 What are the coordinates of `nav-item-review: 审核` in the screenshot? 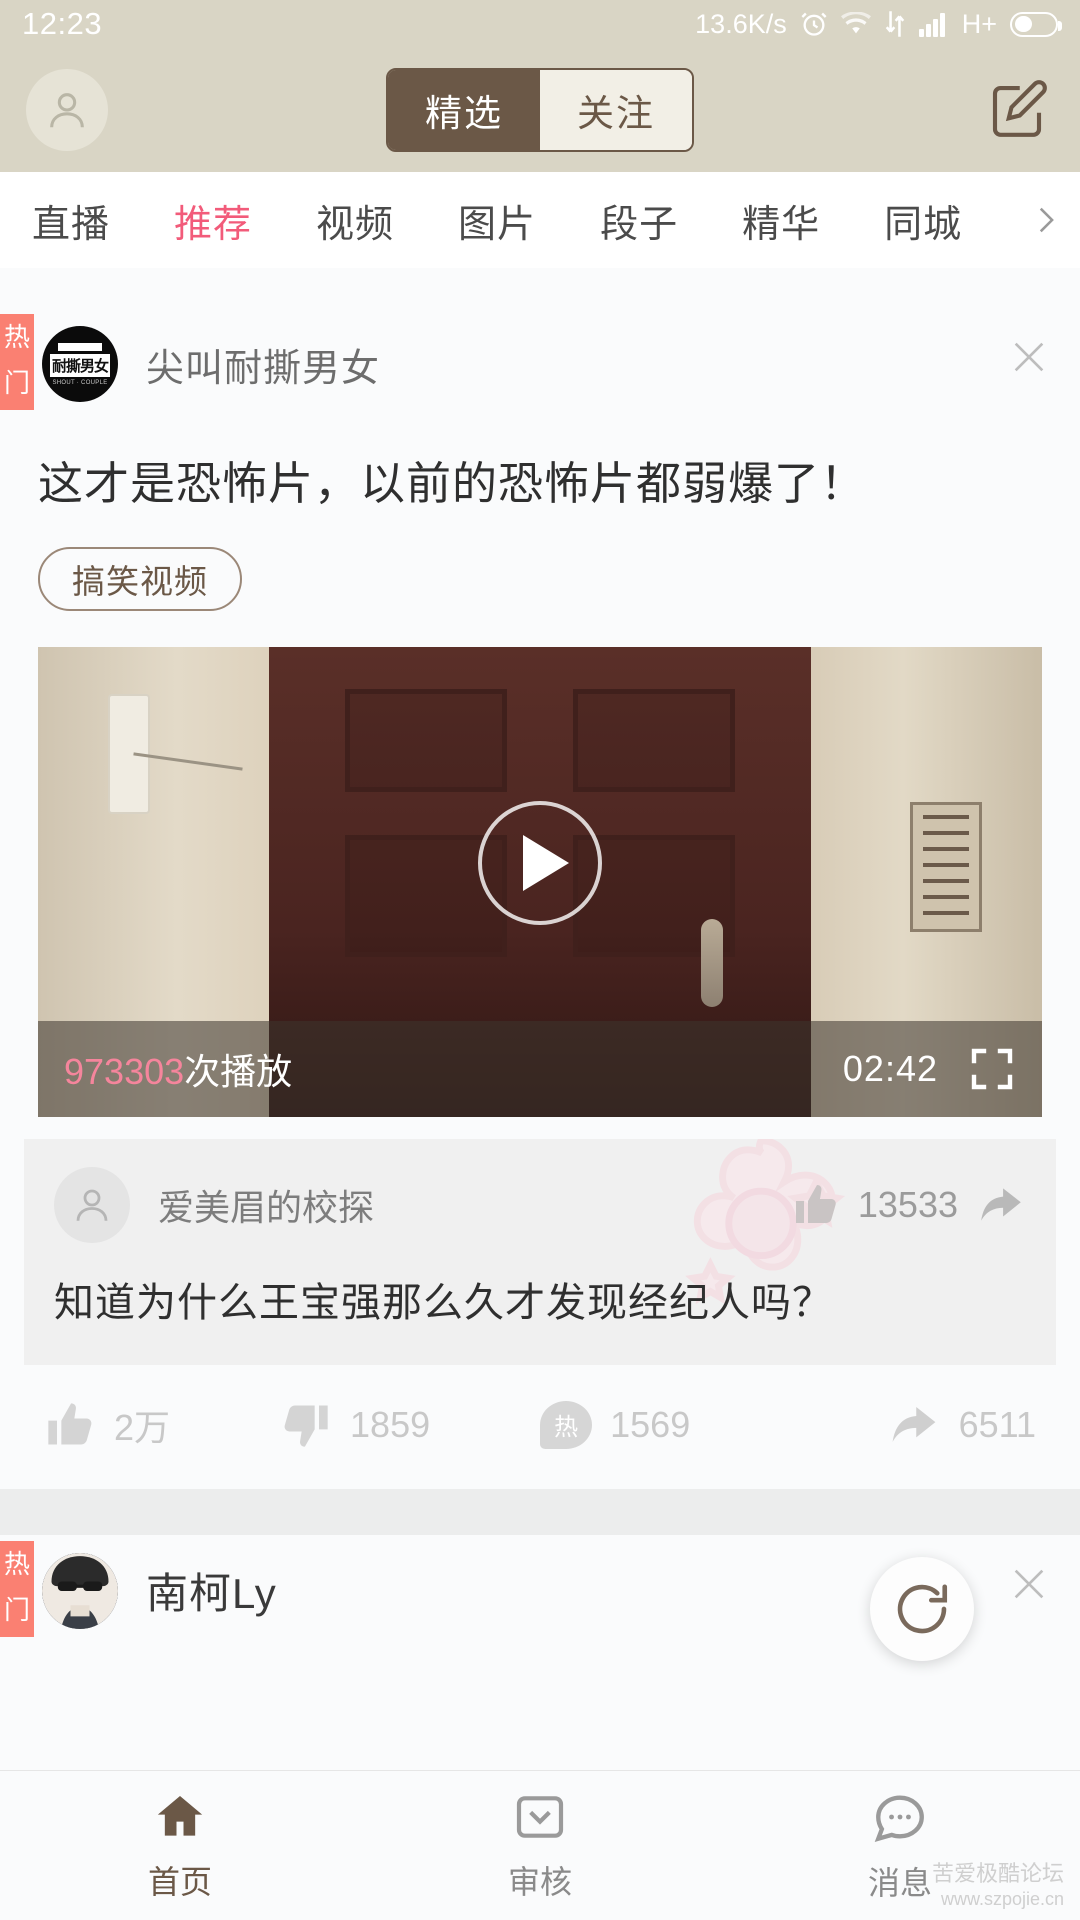 It's located at (540, 1846).